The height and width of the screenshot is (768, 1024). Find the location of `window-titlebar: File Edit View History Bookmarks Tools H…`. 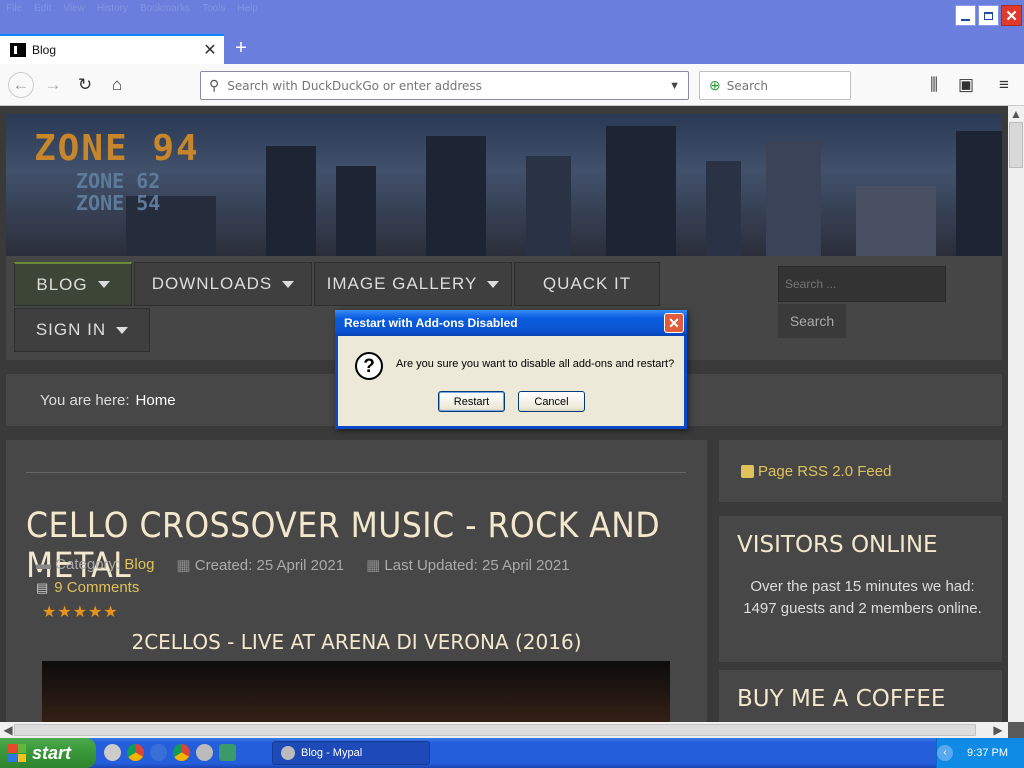

window-titlebar: File Edit View History Bookmarks Tools H… is located at coordinates (512, 17).